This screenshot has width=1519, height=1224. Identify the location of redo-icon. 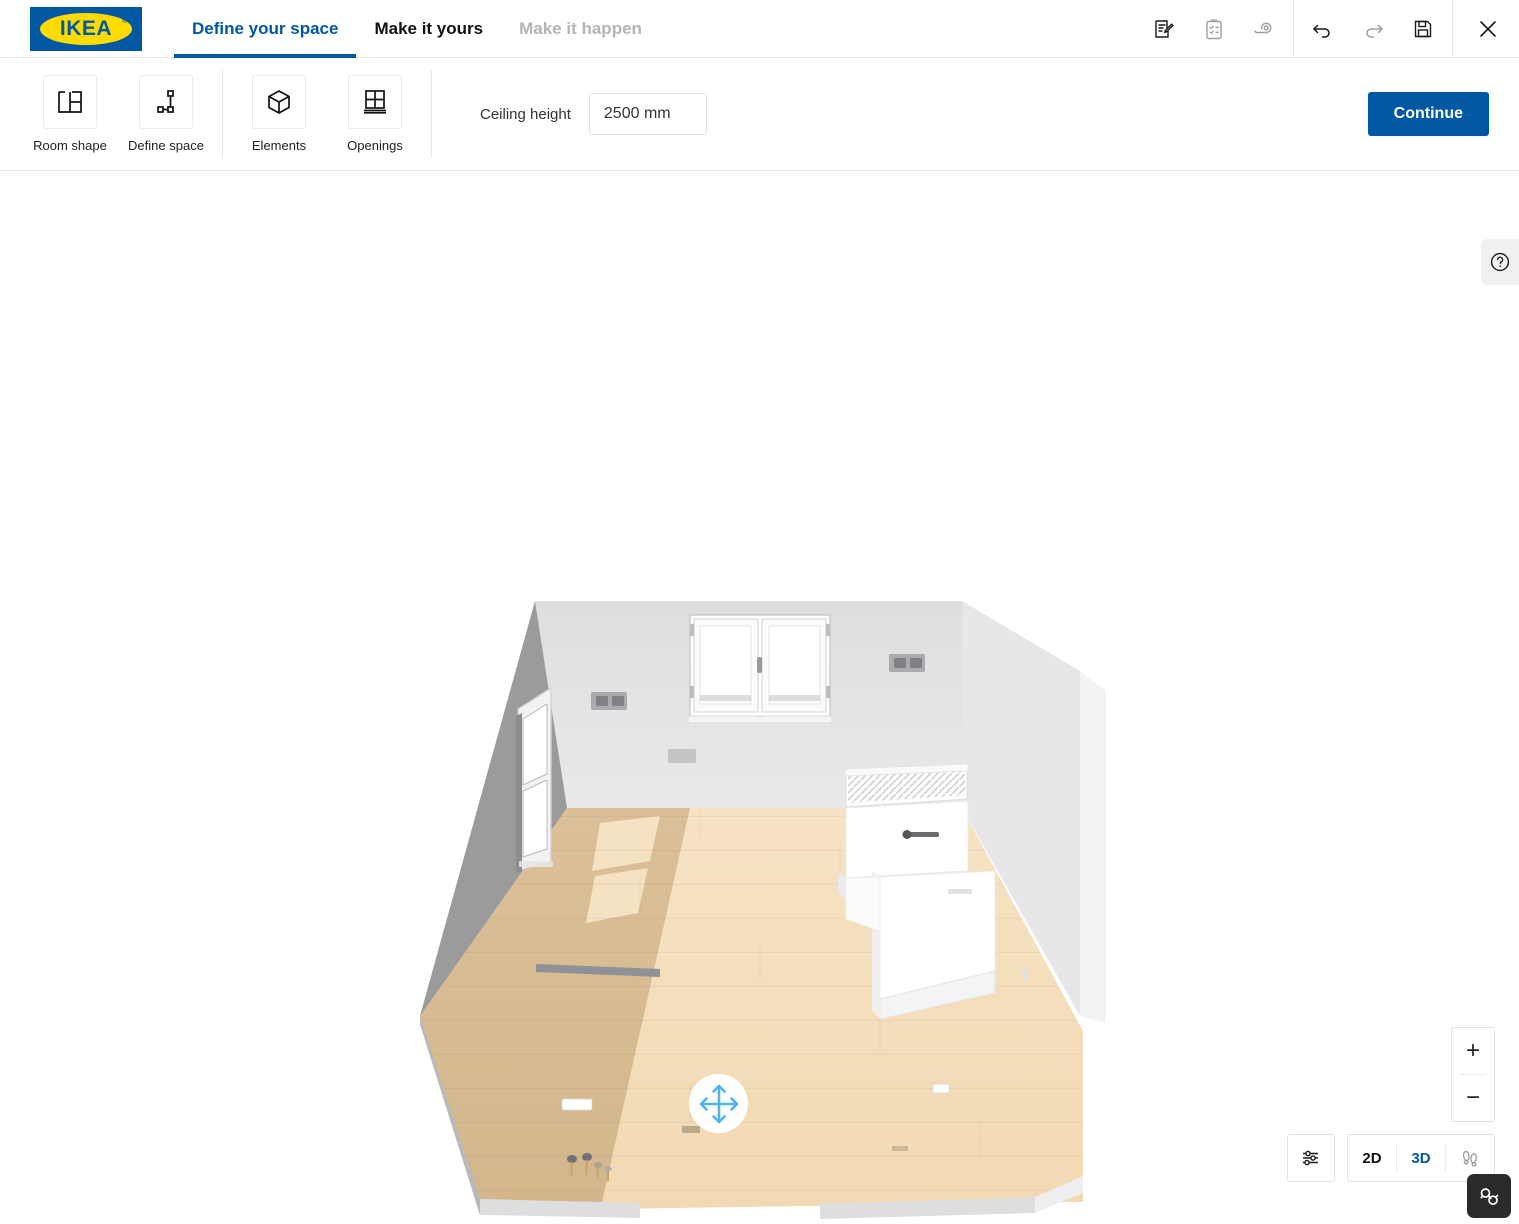
(1375, 31).